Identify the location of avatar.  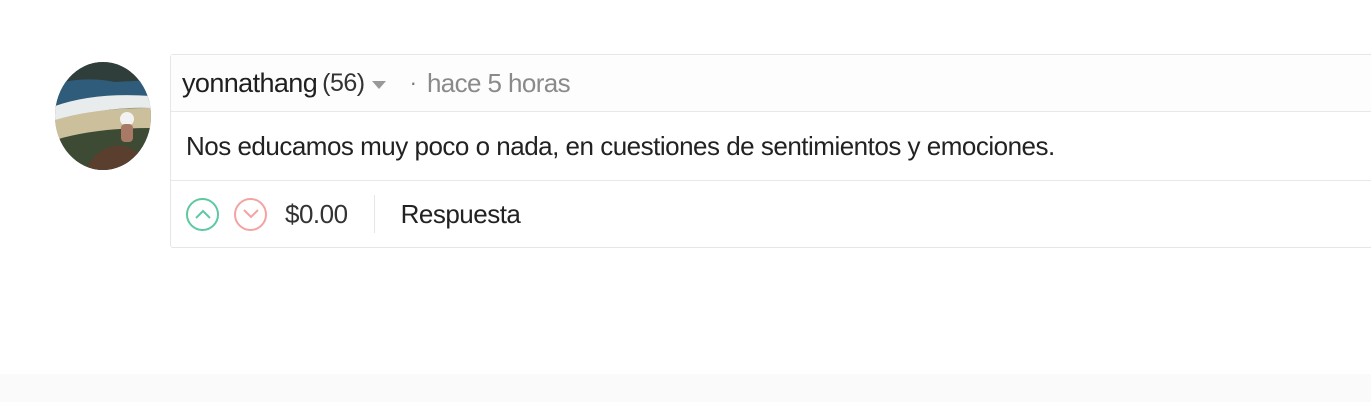
(103, 116).